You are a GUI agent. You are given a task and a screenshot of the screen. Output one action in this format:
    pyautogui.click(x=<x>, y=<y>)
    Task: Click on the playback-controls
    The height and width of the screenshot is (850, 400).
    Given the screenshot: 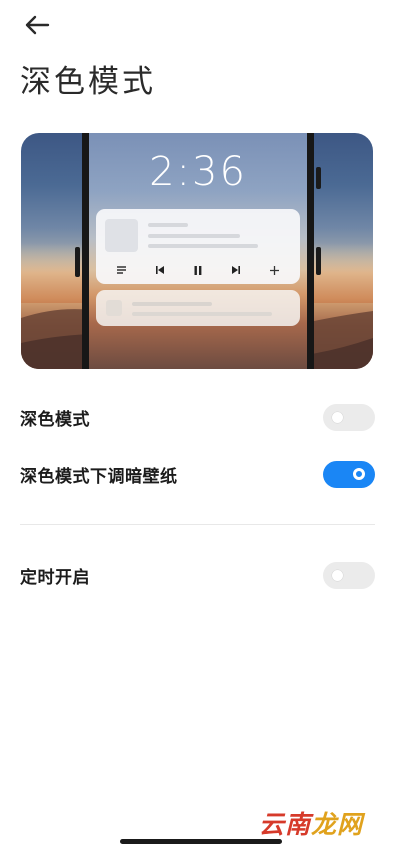 What is the action you would take?
    pyautogui.click(x=198, y=270)
    